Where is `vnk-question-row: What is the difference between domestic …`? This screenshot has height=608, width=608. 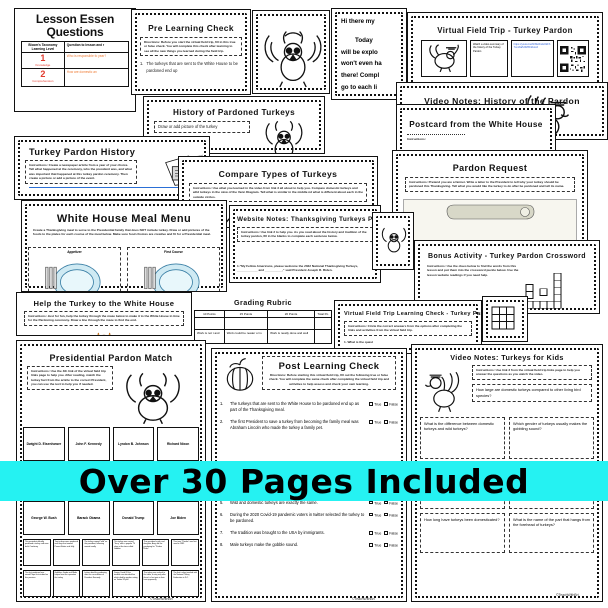 vnk-question-row: What is the difference between domestic … is located at coordinates (507, 438).